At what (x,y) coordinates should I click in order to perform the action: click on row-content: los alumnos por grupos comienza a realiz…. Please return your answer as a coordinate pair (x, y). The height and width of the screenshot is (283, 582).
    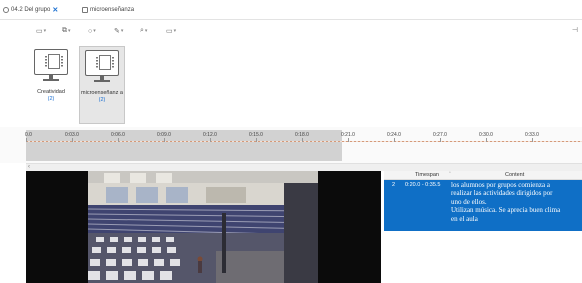
    Looking at the image, I should click on (516, 202).